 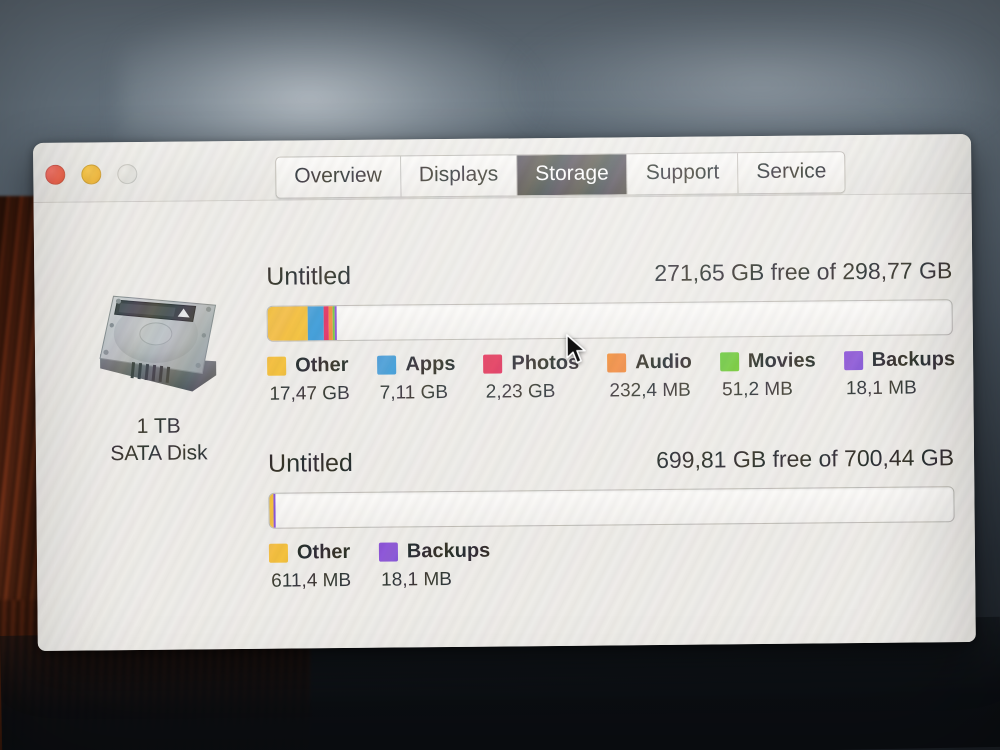 I want to click on storage-legend: Other 611,4 MB Backups 18,1 MB, so click(x=611, y=564).